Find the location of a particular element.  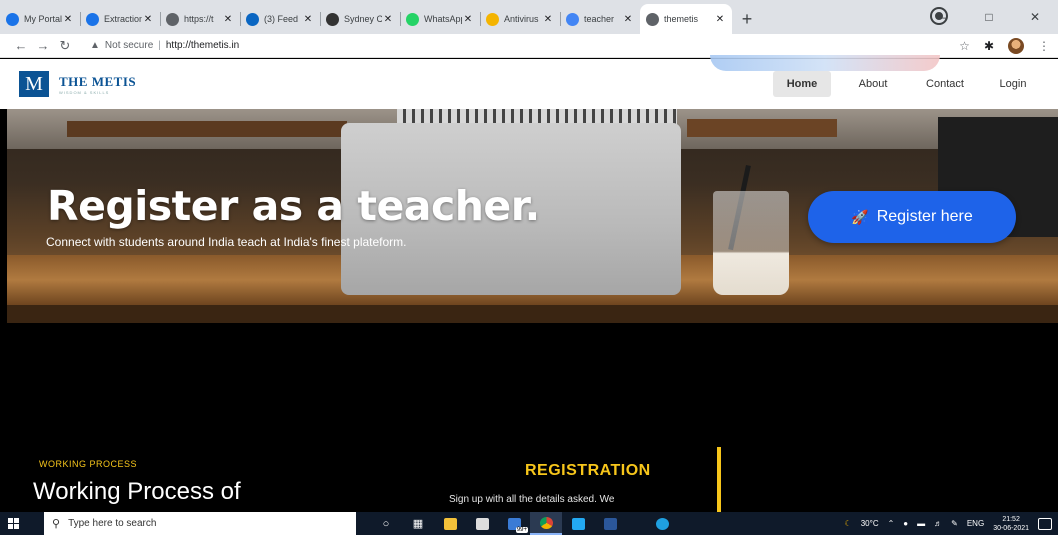

hero-desk-edge is located at coordinates (532, 314).